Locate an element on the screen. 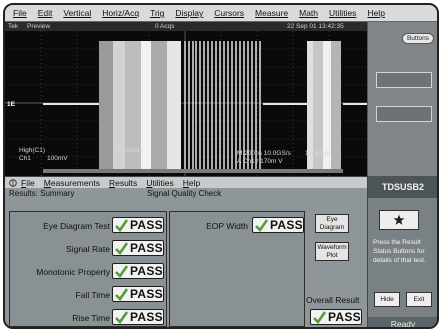 Image resolution: width=441 pixels, height=331 pixels. menu-edit: Edit is located at coordinates (45, 13).